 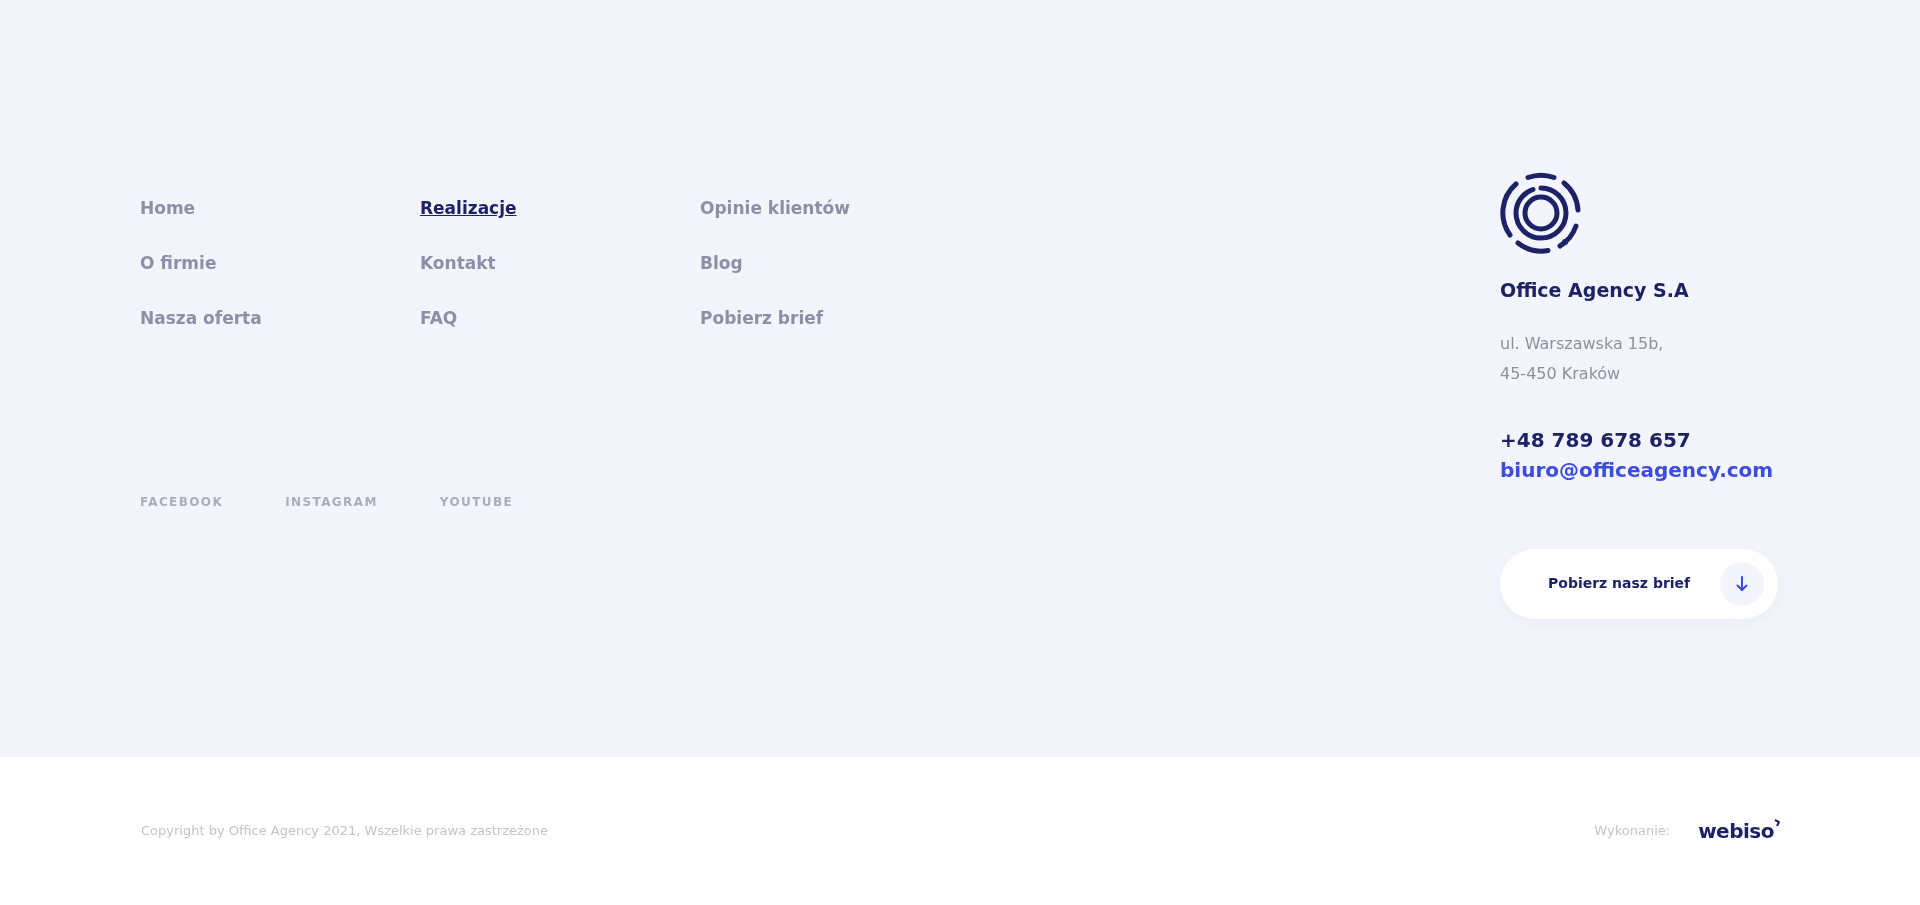 What do you see at coordinates (1541, 213) in the screenshot?
I see `logo-icon` at bounding box center [1541, 213].